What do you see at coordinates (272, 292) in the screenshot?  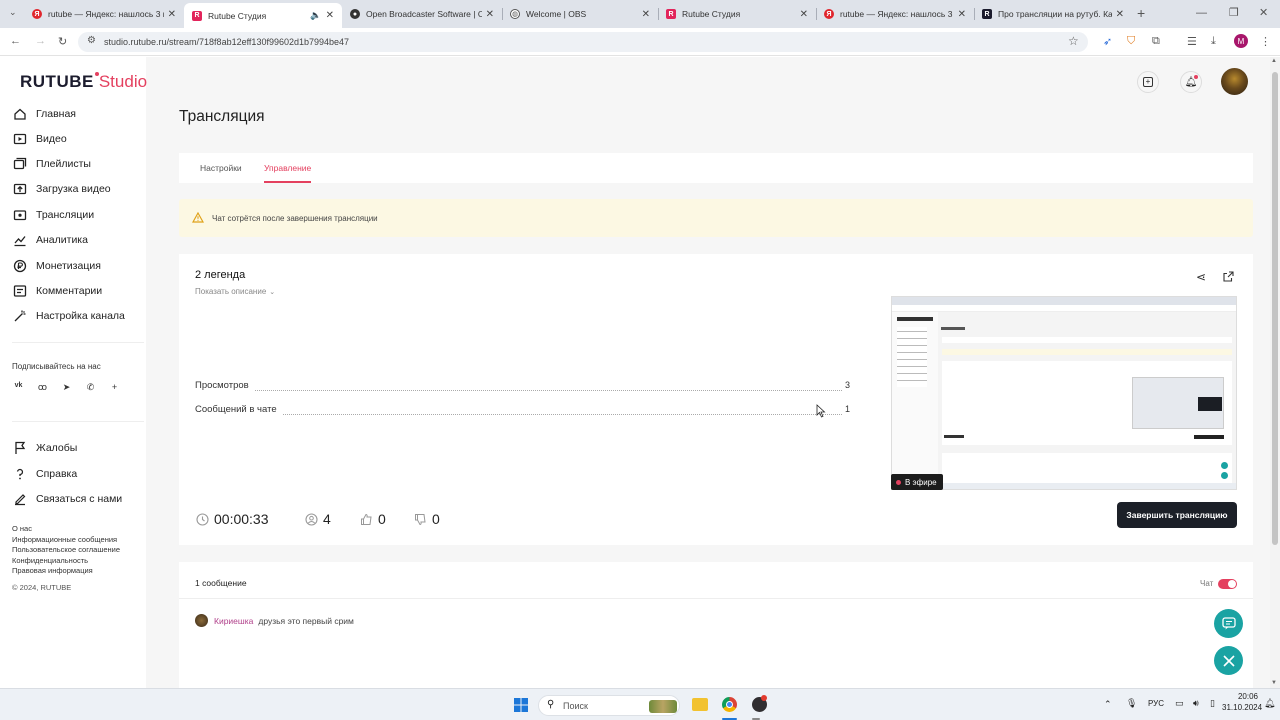 I see `chevron-down-icon: ⌄` at bounding box center [272, 292].